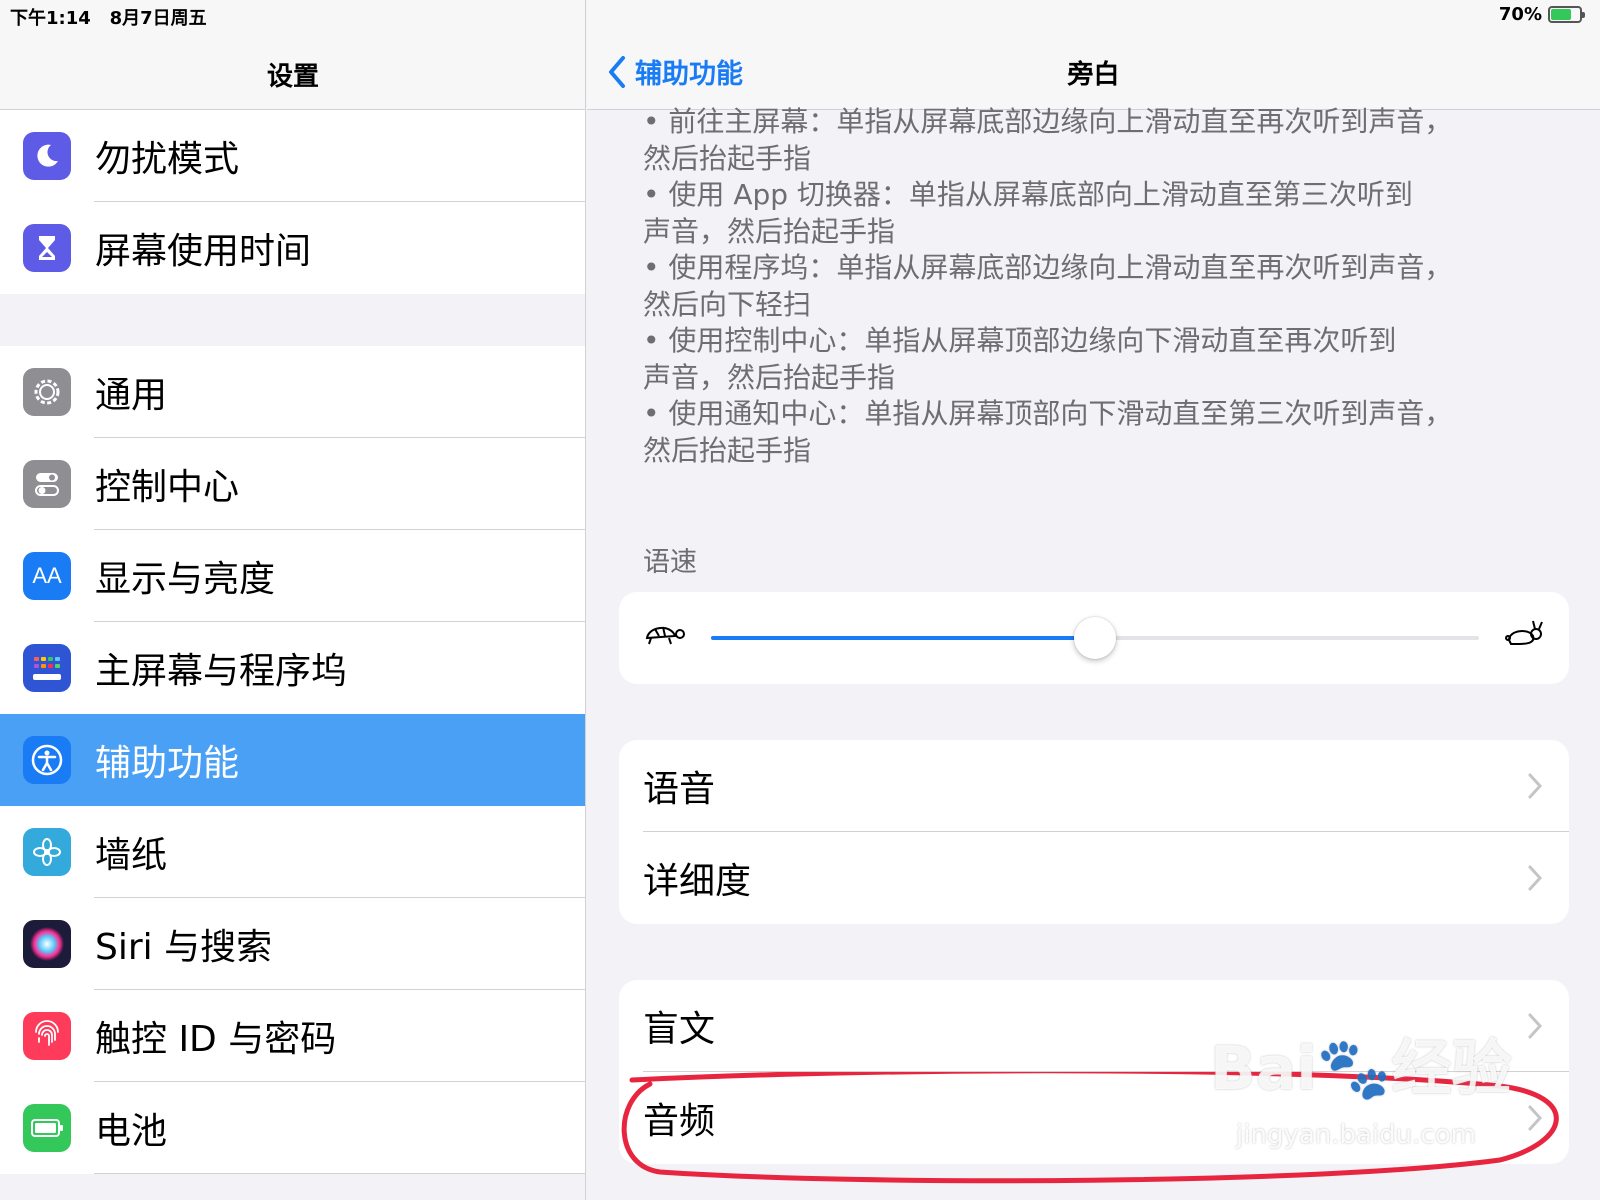 The height and width of the screenshot is (1200, 1600). I want to click on watermark-brand-cn: 经验, so click(1451, 1069).